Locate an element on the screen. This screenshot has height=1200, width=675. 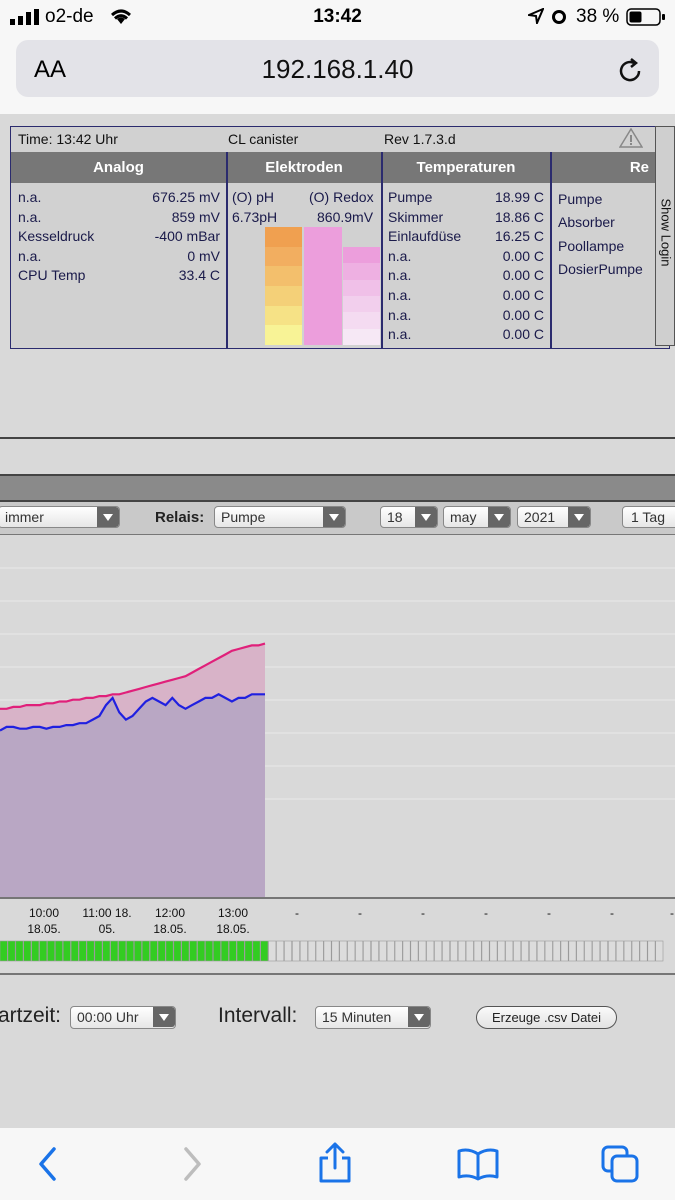
share-icon is located at coordinates (335, 1162).